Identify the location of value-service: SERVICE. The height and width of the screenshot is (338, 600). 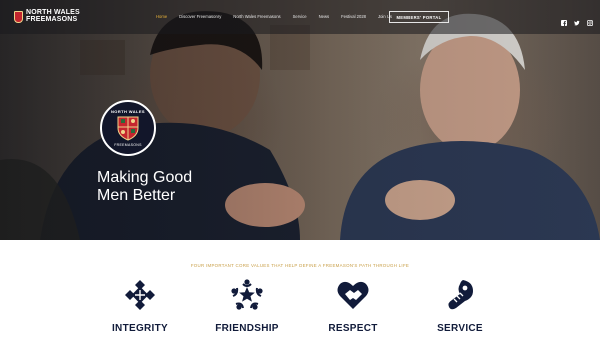
(460, 306).